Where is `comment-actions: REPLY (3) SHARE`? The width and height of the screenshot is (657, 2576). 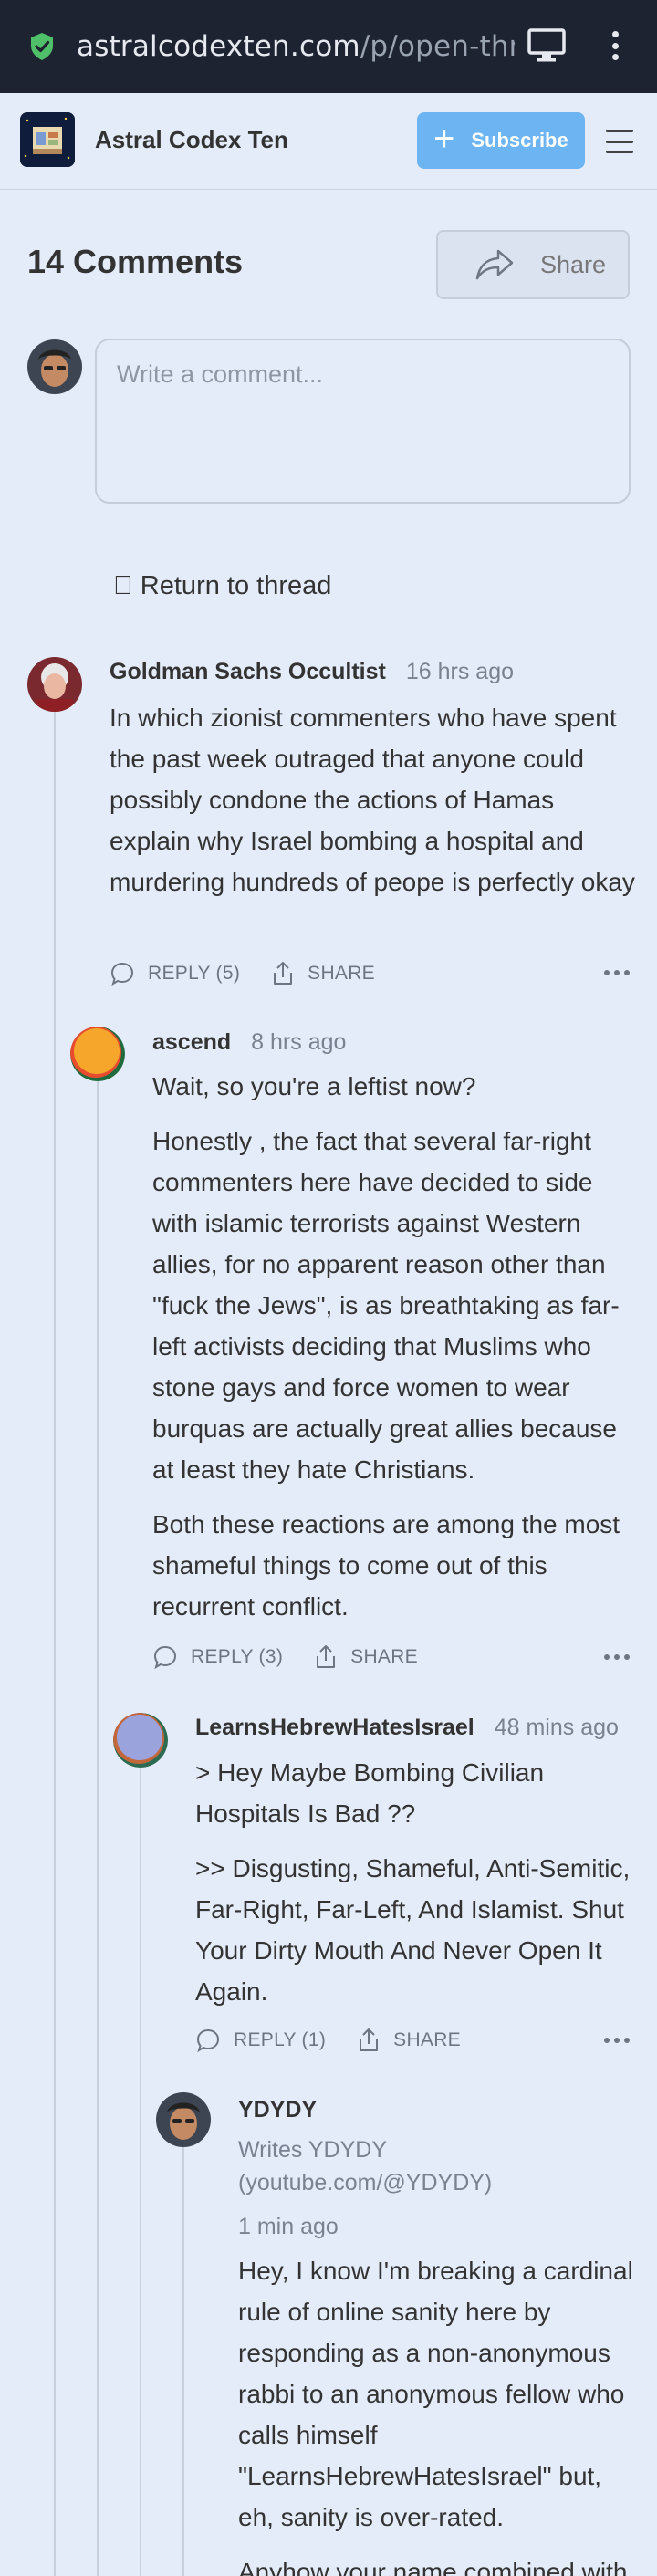
comment-actions: REPLY (3) SHARE is located at coordinates (300, 1657).